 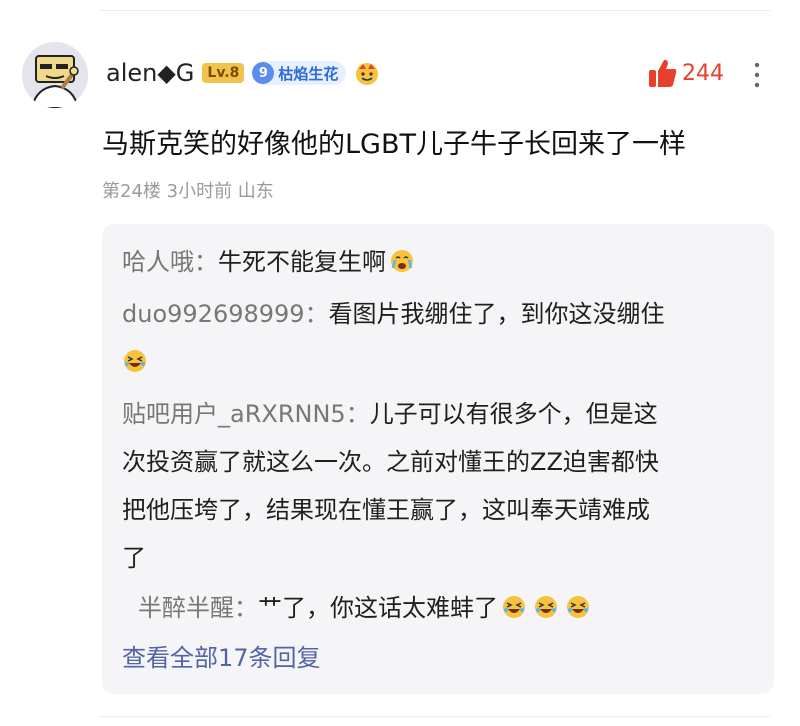 What do you see at coordinates (134, 558) in the screenshot?
I see `reply-text-line: 了` at bounding box center [134, 558].